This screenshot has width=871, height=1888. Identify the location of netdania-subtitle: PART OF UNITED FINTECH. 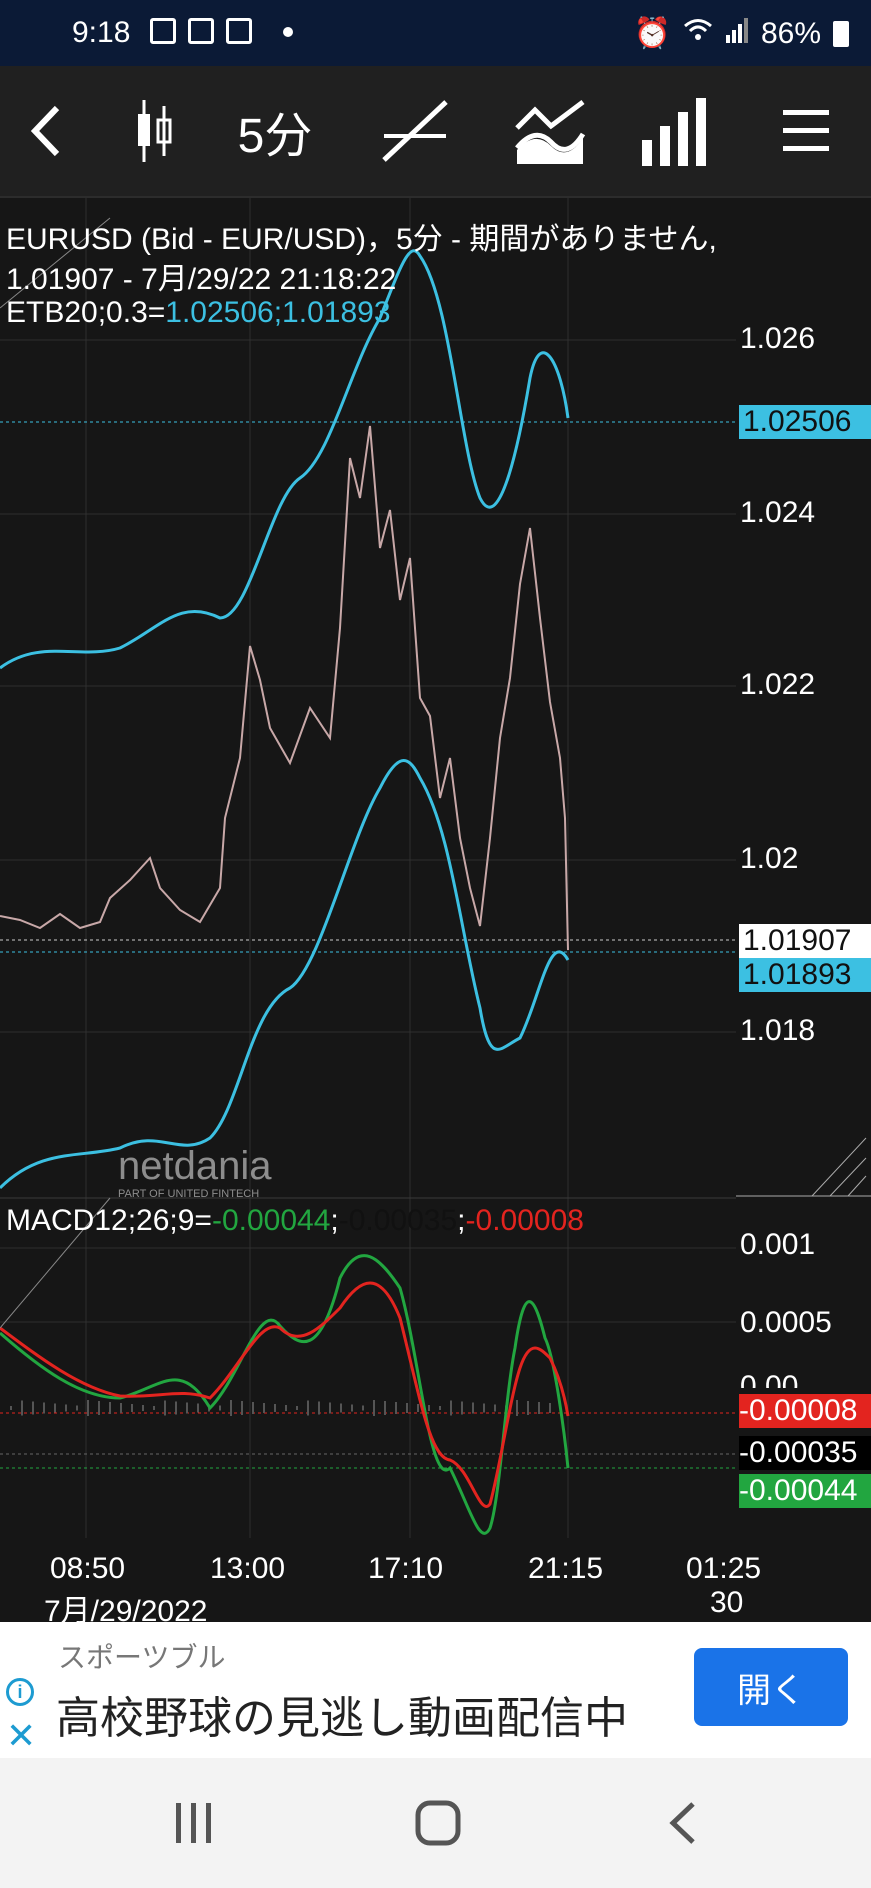
(189, 1194).